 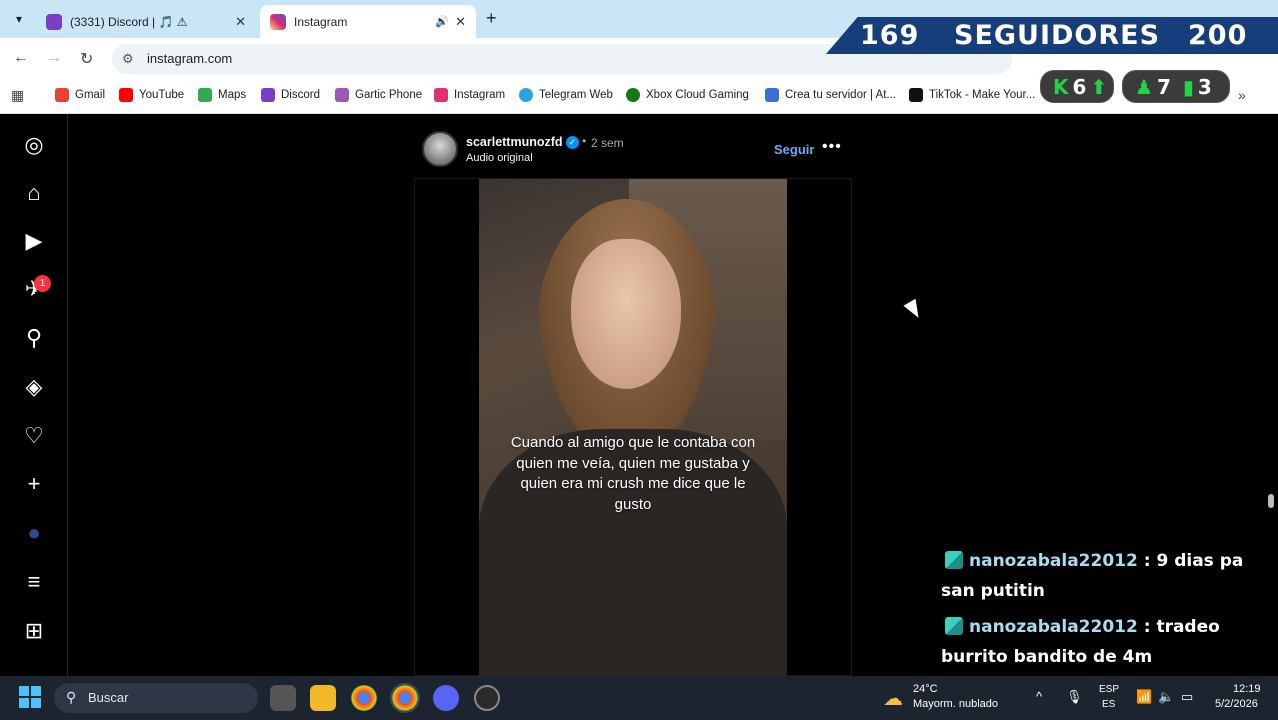 What do you see at coordinates (576, 95) in the screenshot?
I see `bookmark-label: Telegram Web` at bounding box center [576, 95].